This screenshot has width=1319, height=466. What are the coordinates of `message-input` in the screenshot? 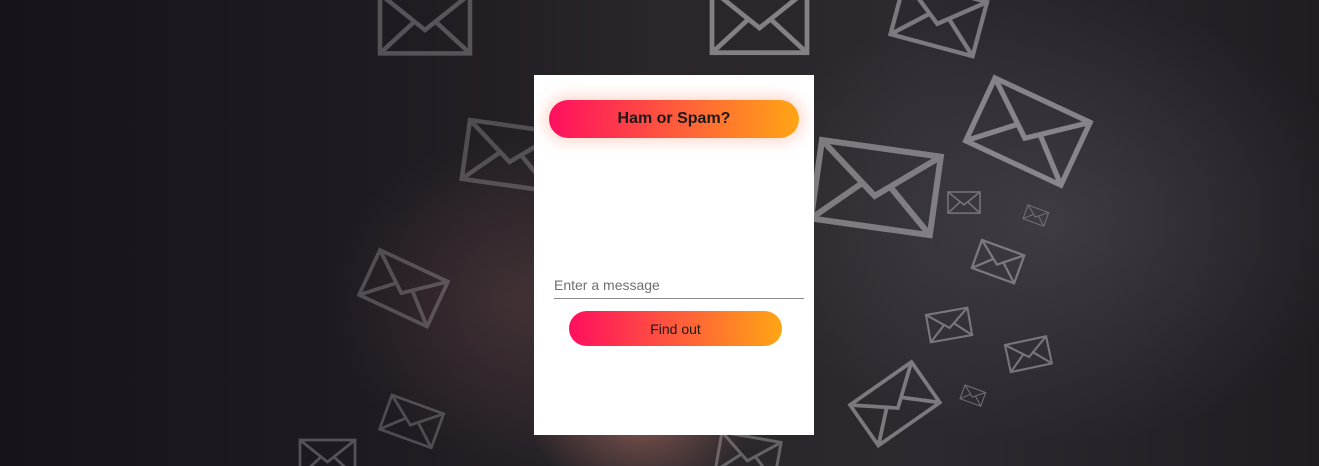 It's located at (679, 285).